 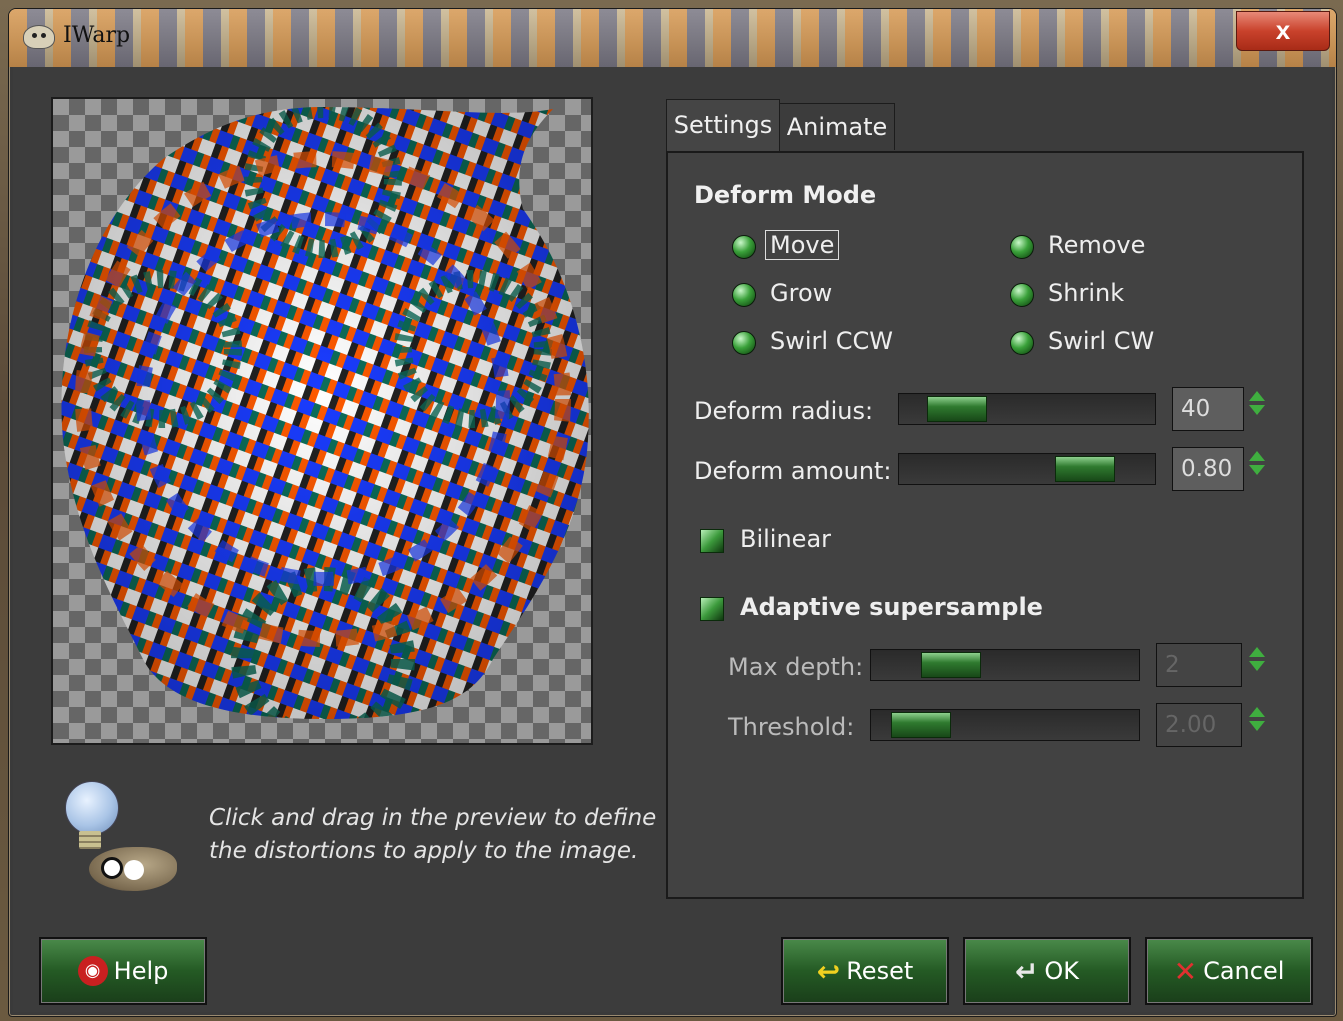 I want to click on help-button-label: Help, so click(x=141, y=971).